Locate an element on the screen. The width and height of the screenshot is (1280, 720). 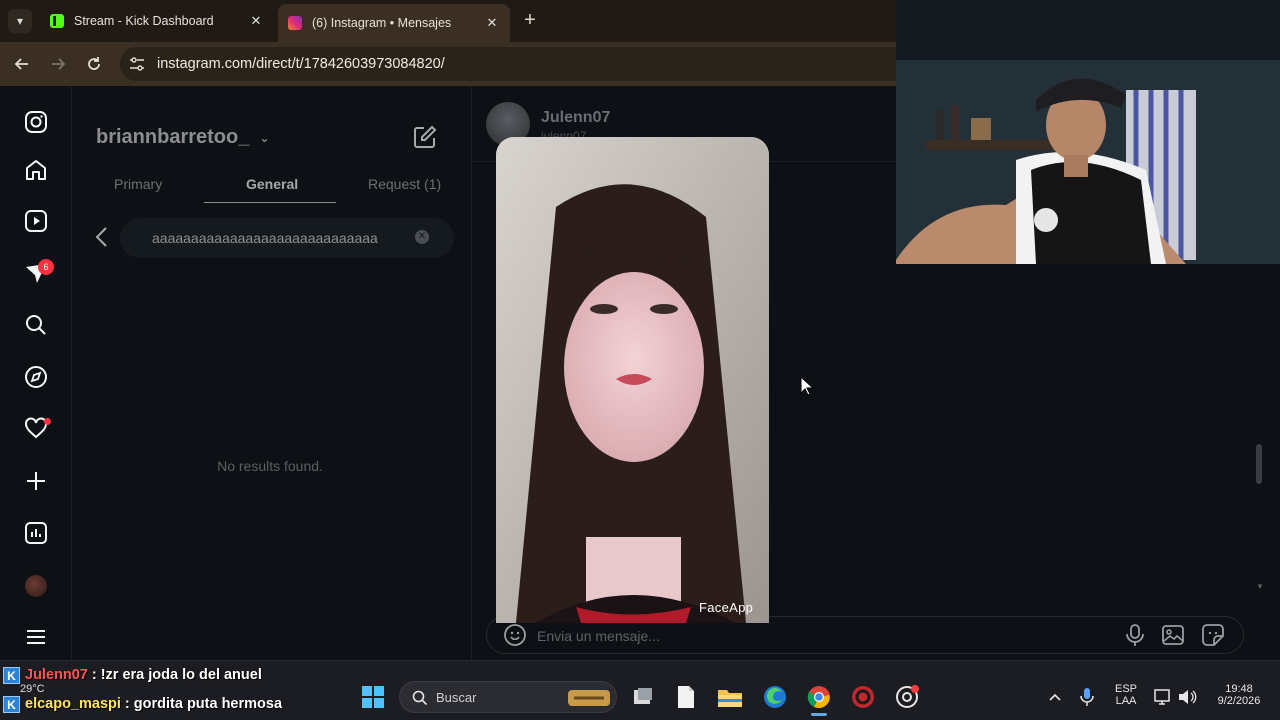
show-hidden-icons-icon is located at coordinates (1055, 697).